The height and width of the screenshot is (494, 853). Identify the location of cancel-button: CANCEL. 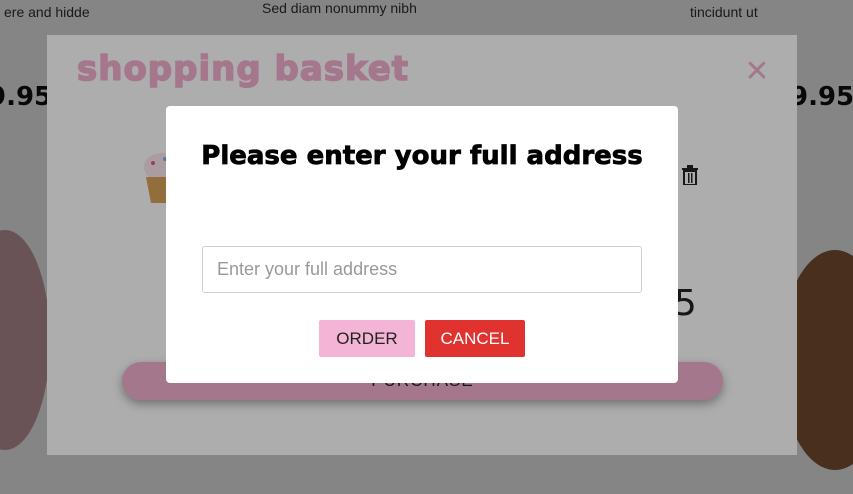
(475, 338).